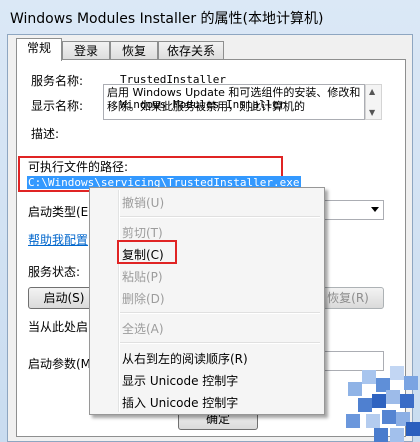 The height and width of the screenshot is (442, 420). Describe the element at coordinates (57, 81) in the screenshot. I see `service-name-label: 服务名称:` at that location.